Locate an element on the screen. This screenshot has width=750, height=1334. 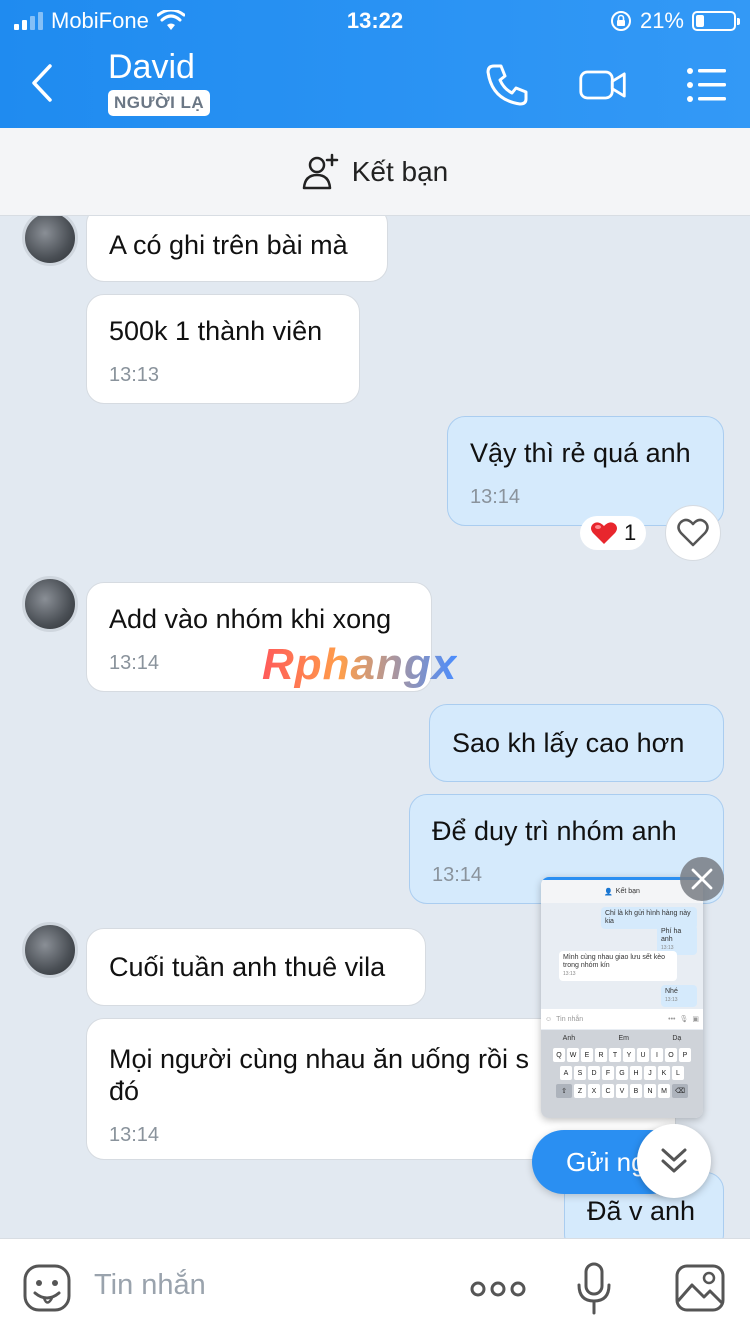
mini-header: 👤 Kết bạn is located at coordinates (622, 890).